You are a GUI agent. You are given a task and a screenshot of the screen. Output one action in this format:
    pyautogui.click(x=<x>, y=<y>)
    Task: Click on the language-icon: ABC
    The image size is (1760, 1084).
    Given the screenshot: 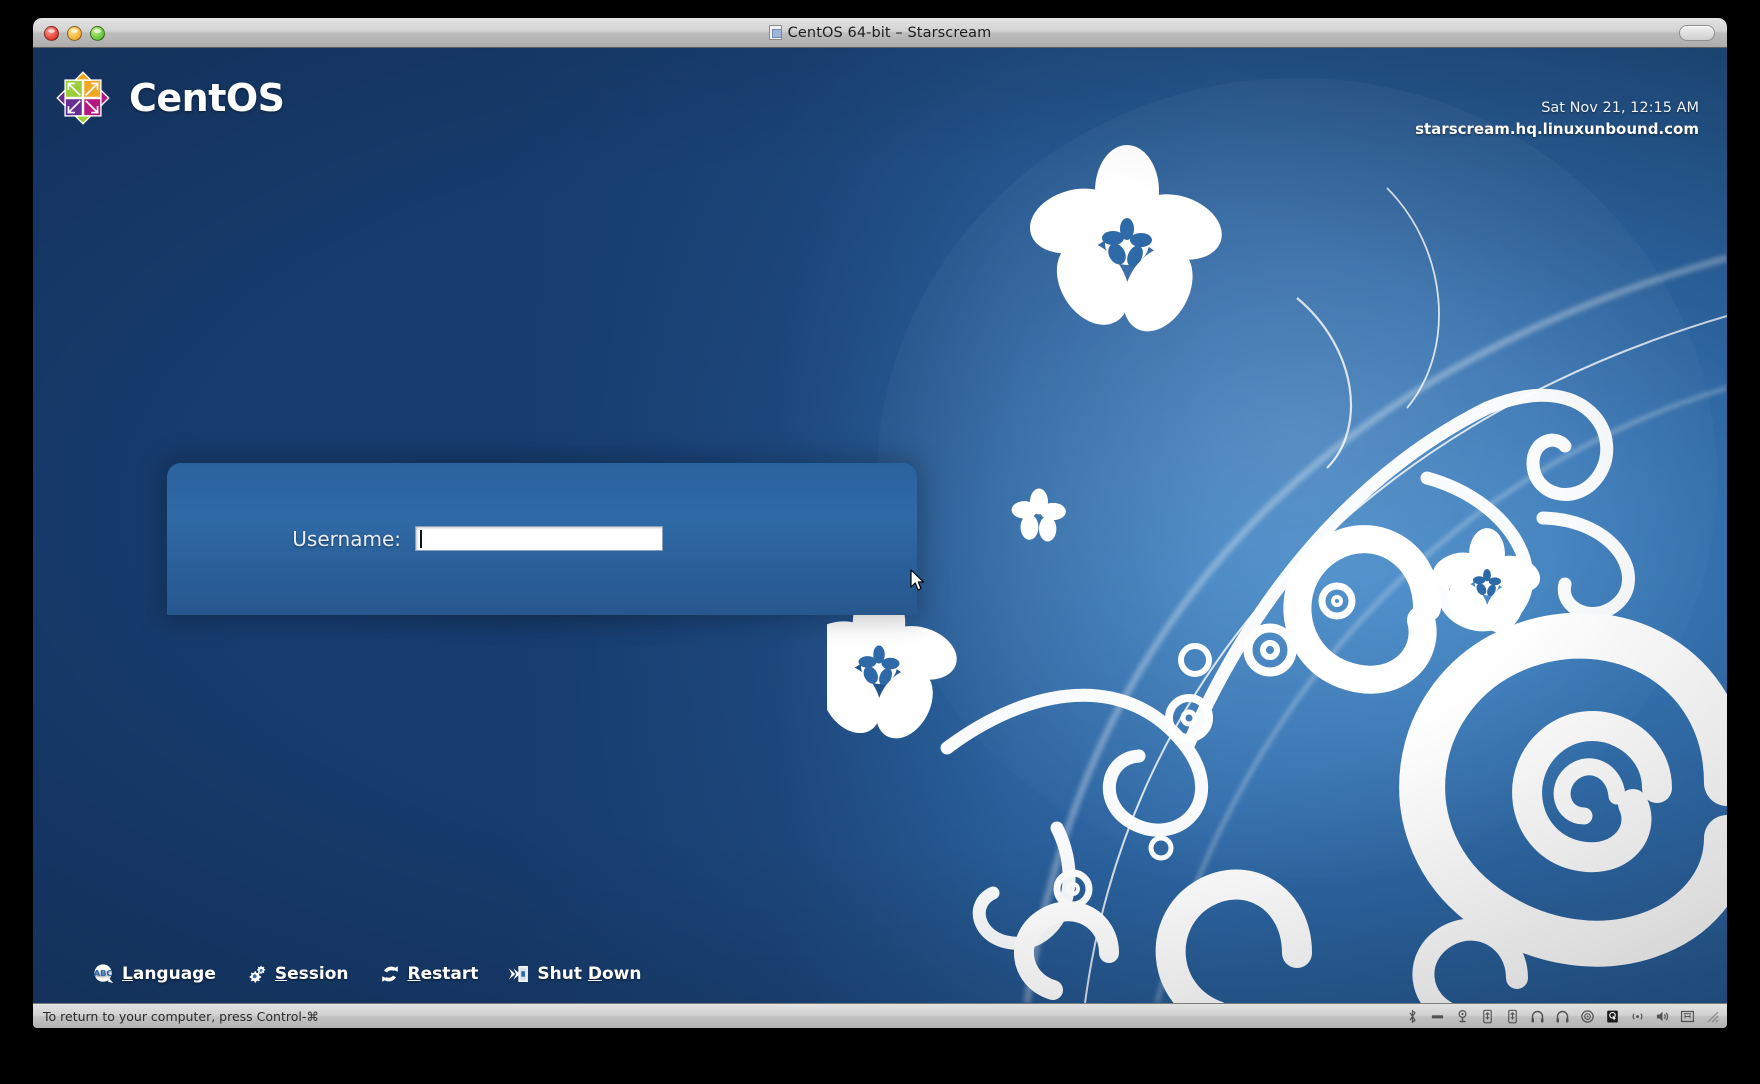 What is the action you would take?
    pyautogui.click(x=104, y=974)
    